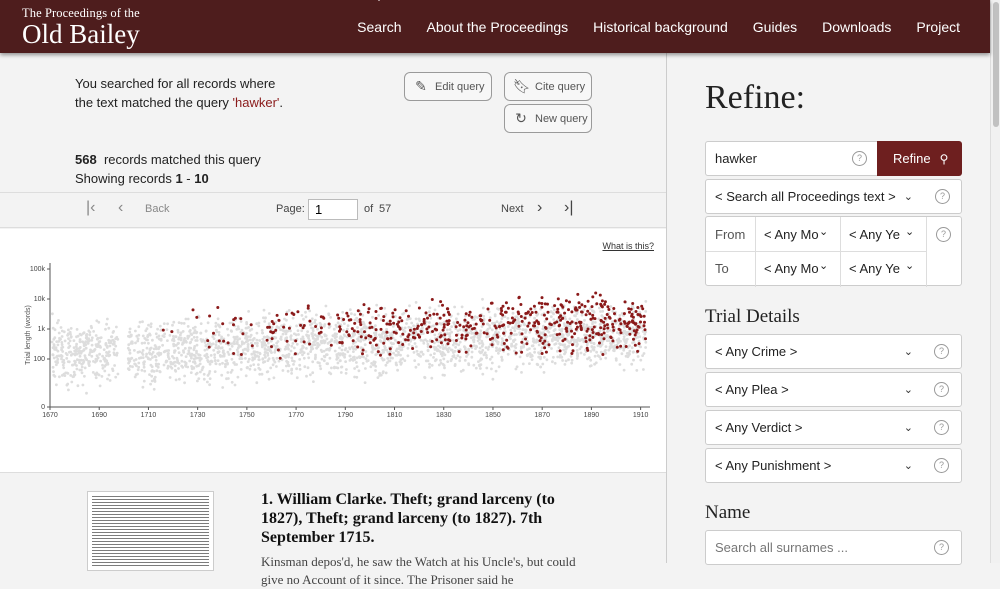  What do you see at coordinates (448, 86) in the screenshot?
I see `edit-query-button: ✎ Edit query` at bounding box center [448, 86].